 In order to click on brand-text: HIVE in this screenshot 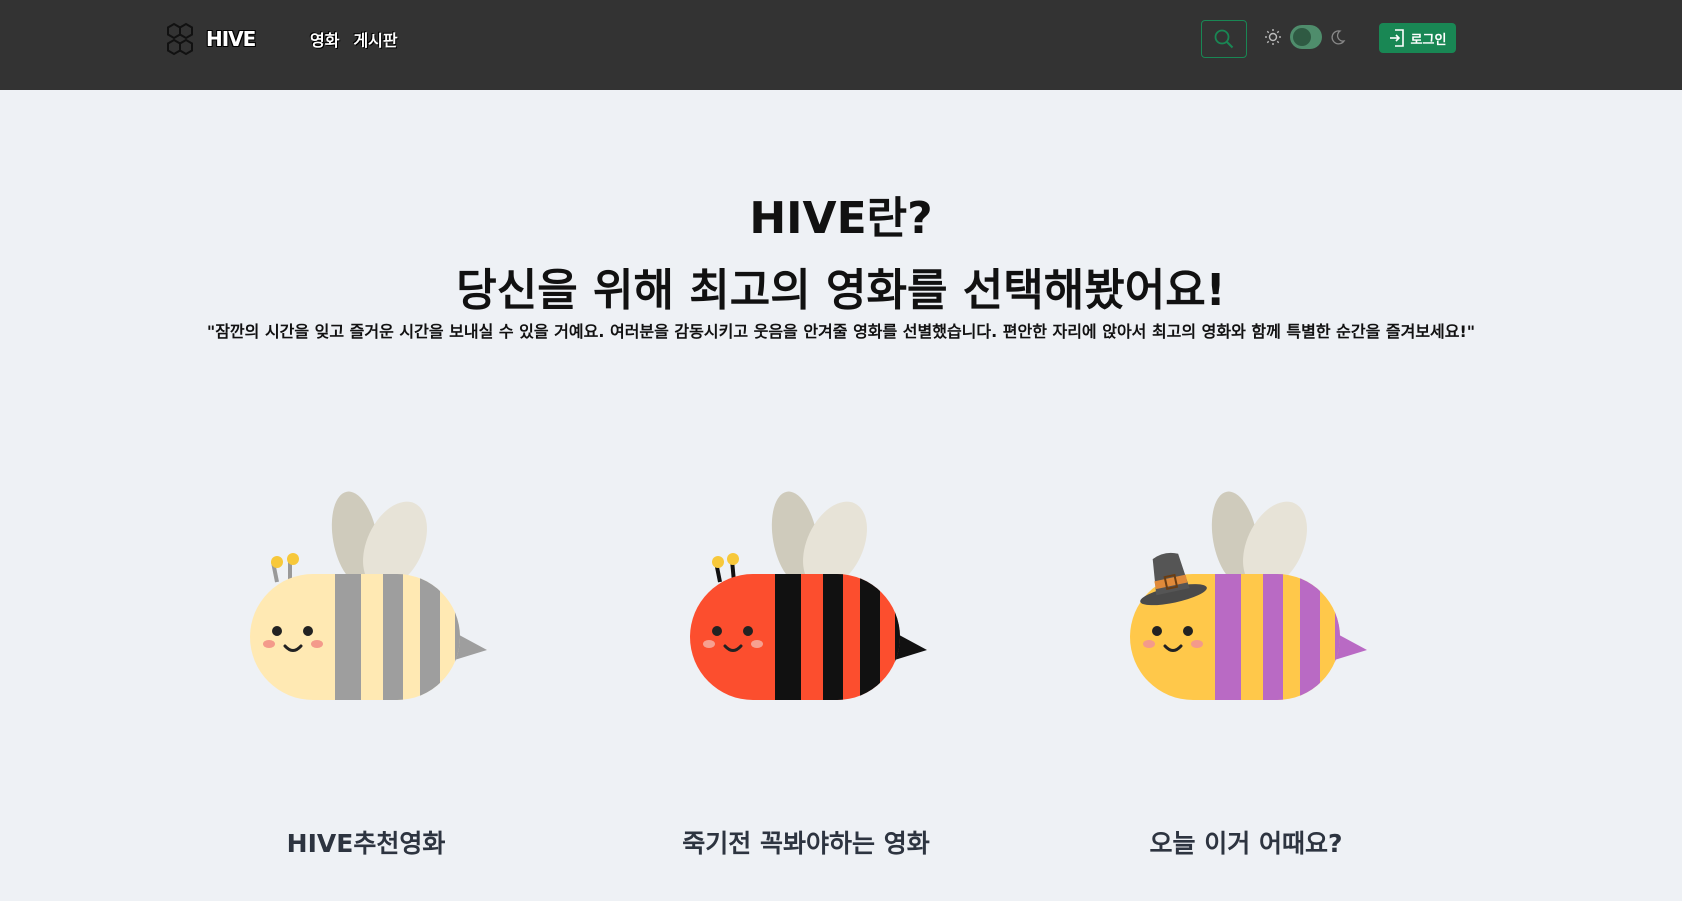, I will do `click(231, 39)`.